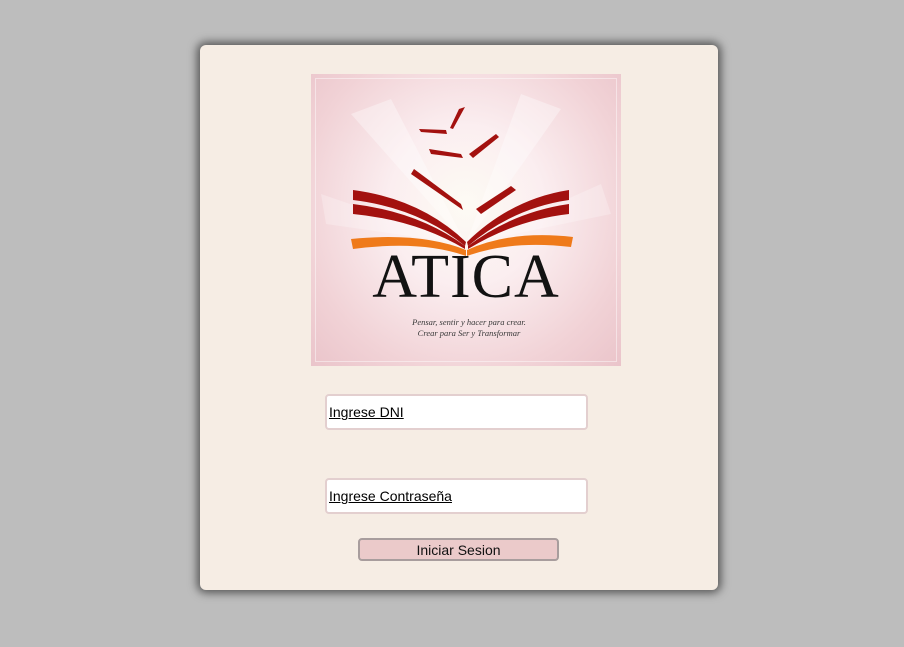  I want to click on logo-tagline-line2: Crear para Ser y Transformar, so click(469, 333).